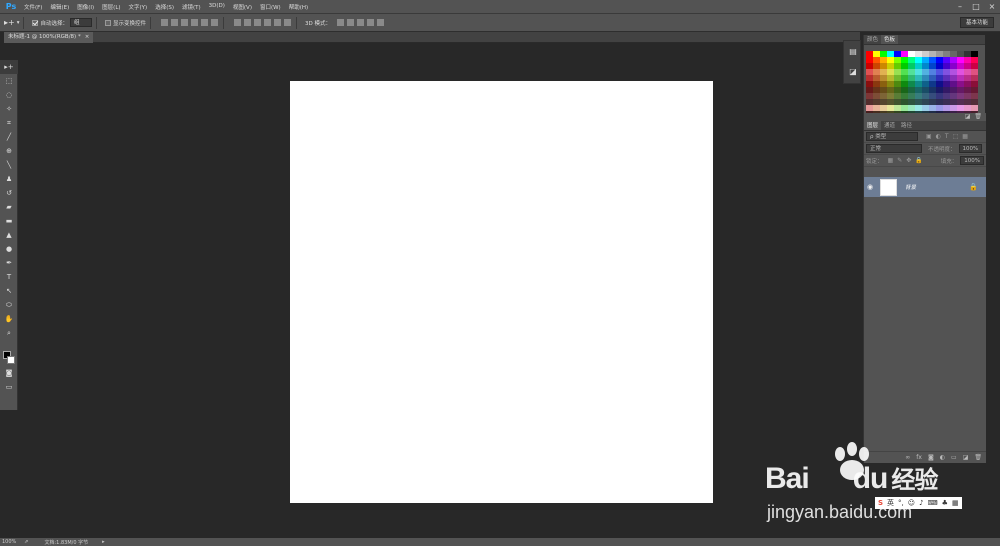 This screenshot has height=546, width=1000. I want to click on tab-channels: 通道, so click(889, 125).